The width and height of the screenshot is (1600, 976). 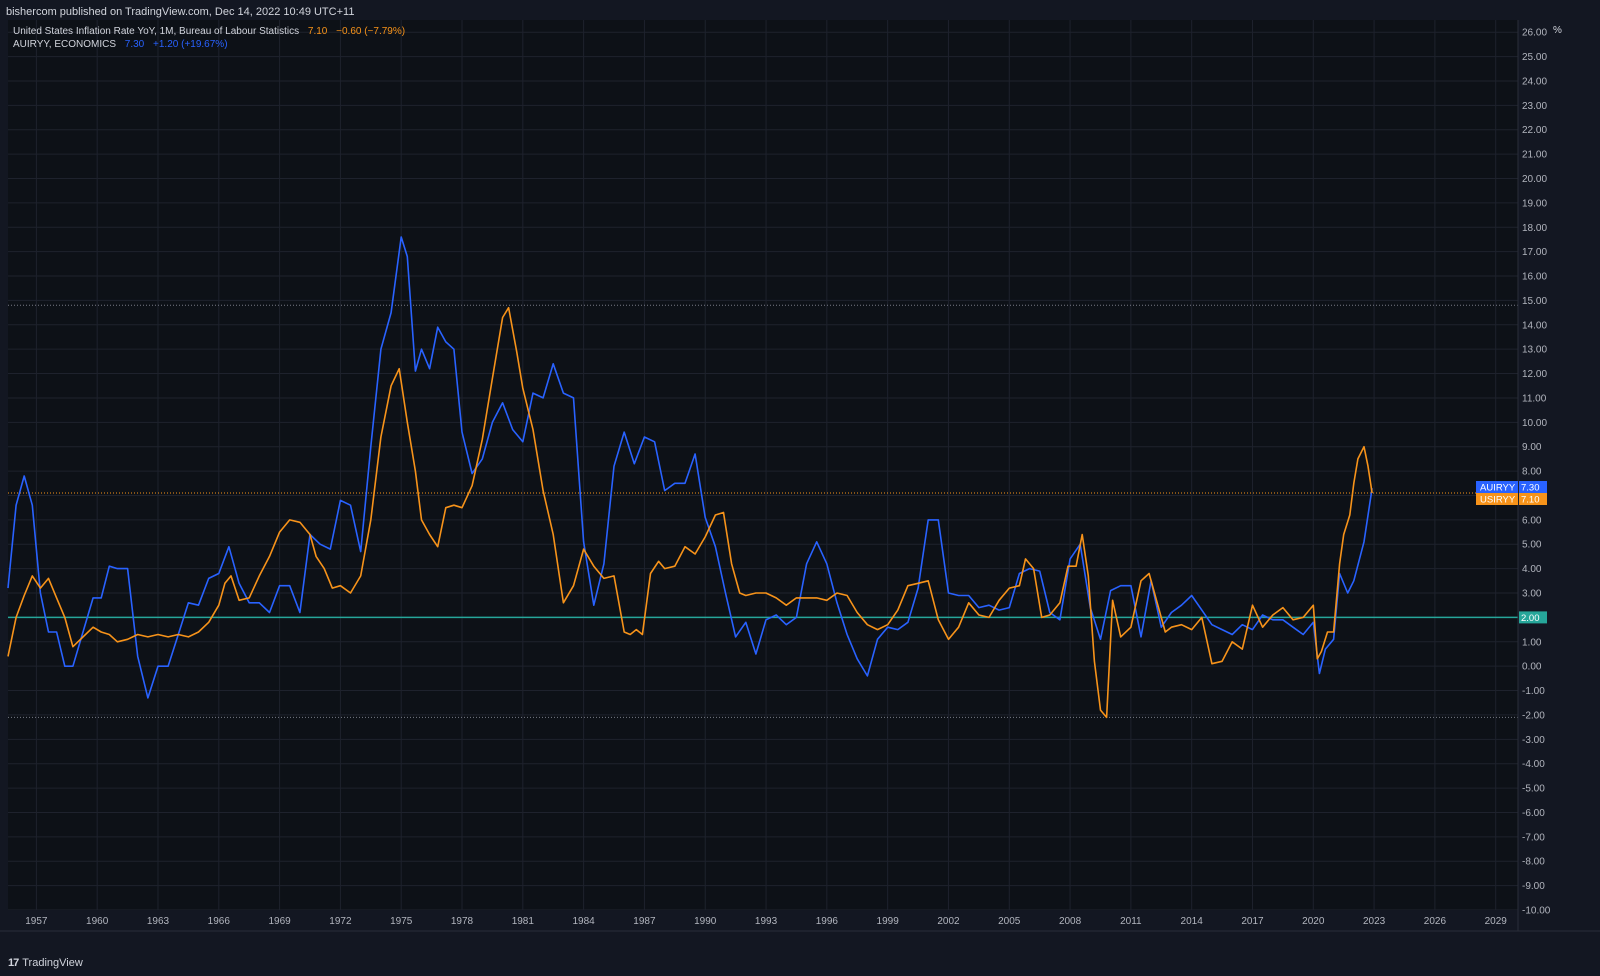 I want to click on legend-row-au: AUIRYY, ECONOMICS 7.30 +1.20 (+19.67%), so click(x=123, y=44).